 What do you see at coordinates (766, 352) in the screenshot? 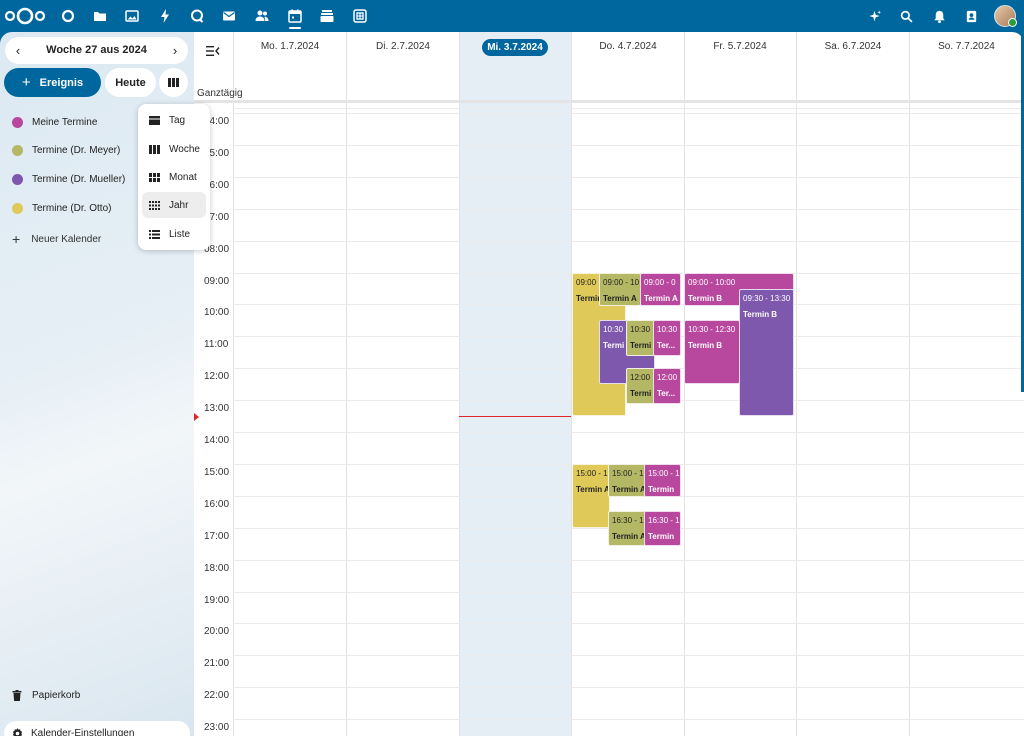
I see `event-block: 09:30 - 13:30 Termin B` at bounding box center [766, 352].